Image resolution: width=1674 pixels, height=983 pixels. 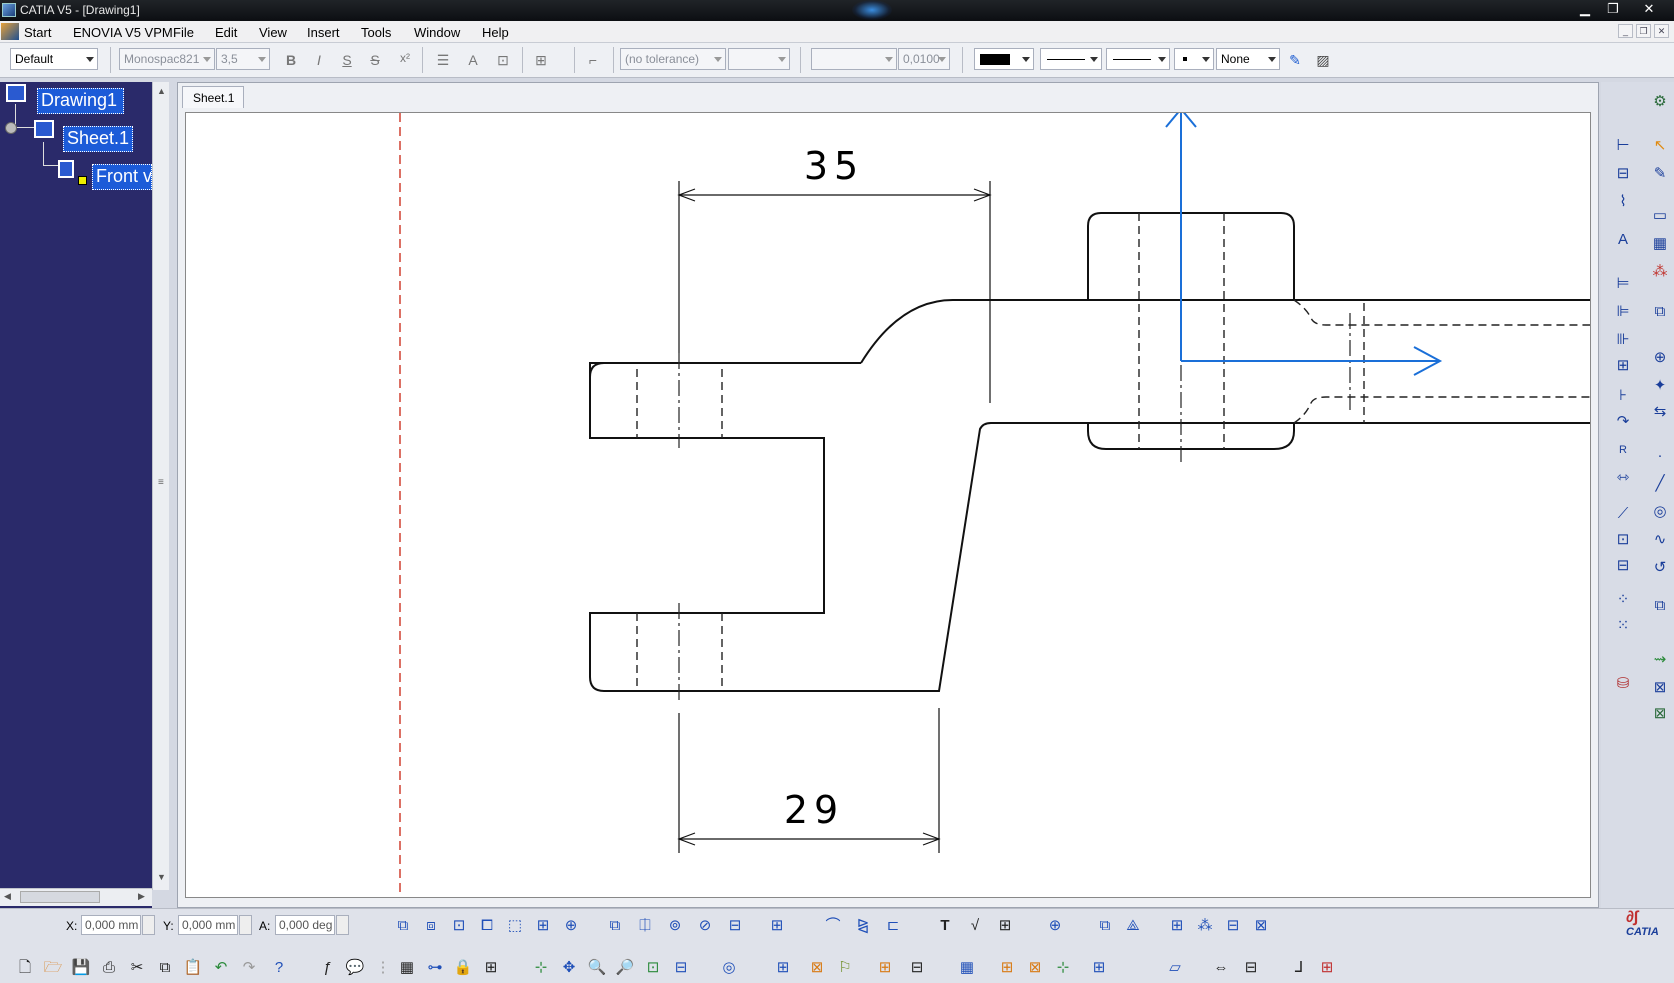 I want to click on redo-icon: ↷, so click(x=249, y=968).